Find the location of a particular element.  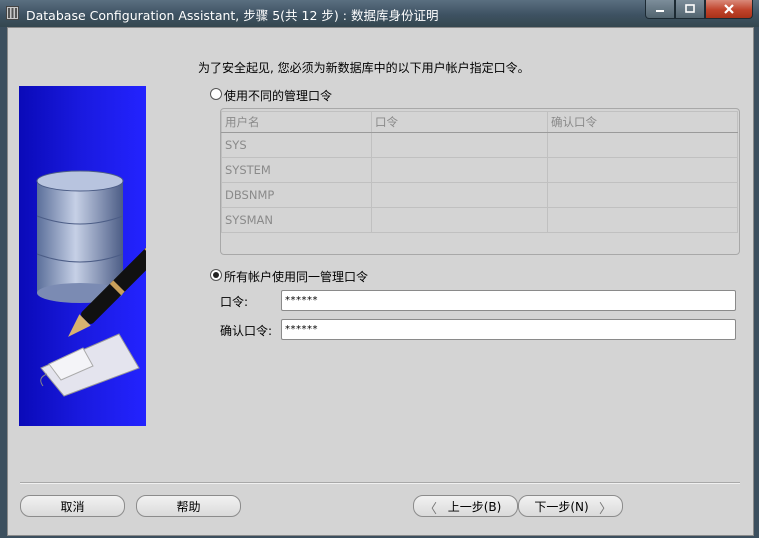

table-row: DBSNMP is located at coordinates (479, 195).